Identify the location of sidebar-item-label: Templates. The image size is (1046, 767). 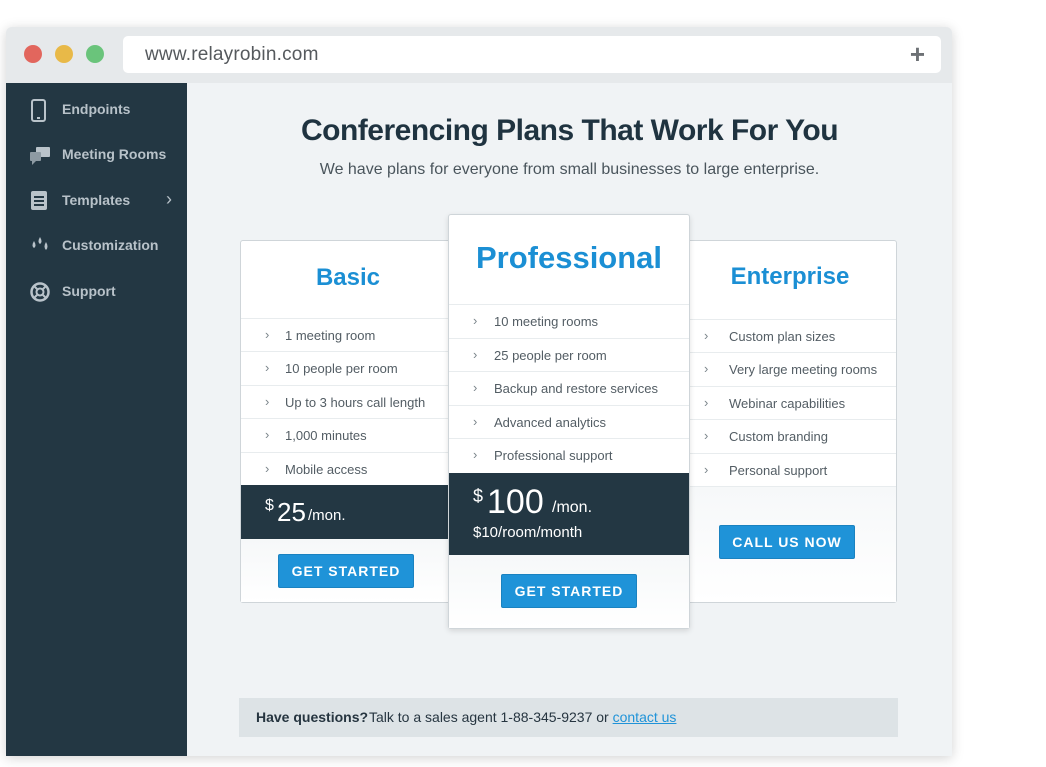
(96, 200).